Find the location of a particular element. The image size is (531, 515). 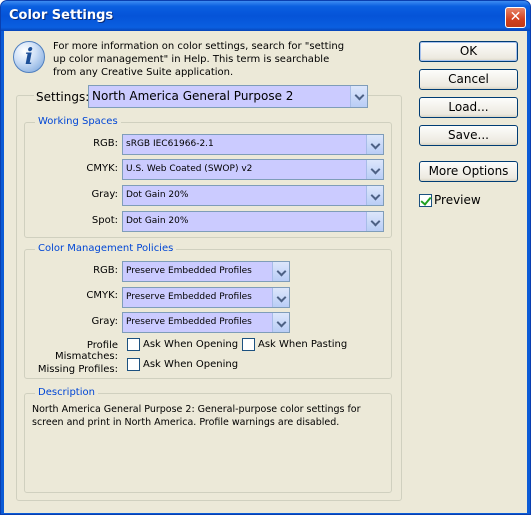

settings-label: Settings: is located at coordinates (63, 97).